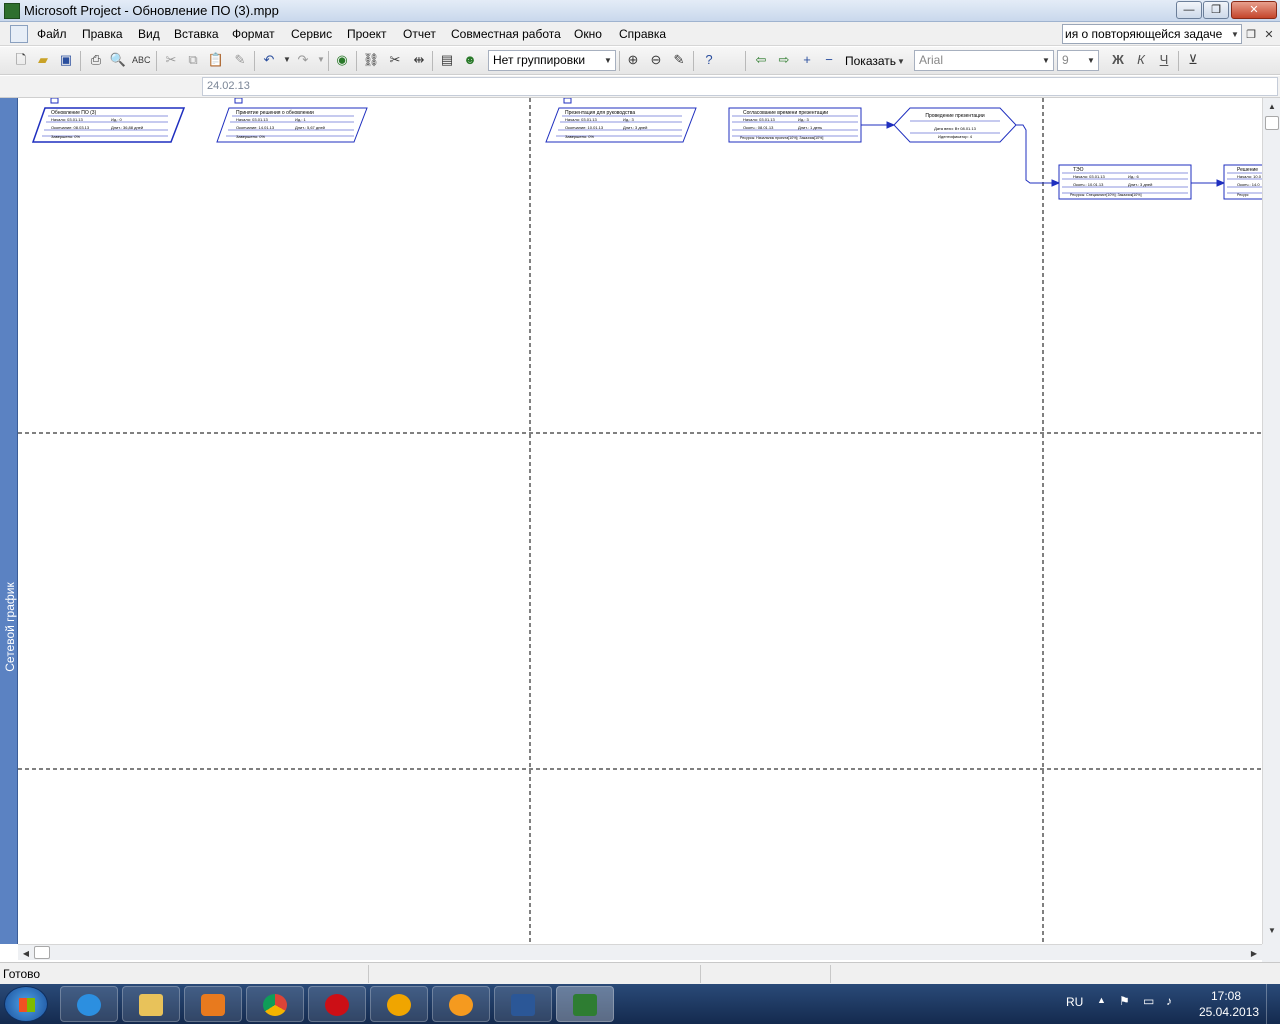 This screenshot has width=1280, height=1024. I want to click on taskbar-media-player, so click(213, 1004).